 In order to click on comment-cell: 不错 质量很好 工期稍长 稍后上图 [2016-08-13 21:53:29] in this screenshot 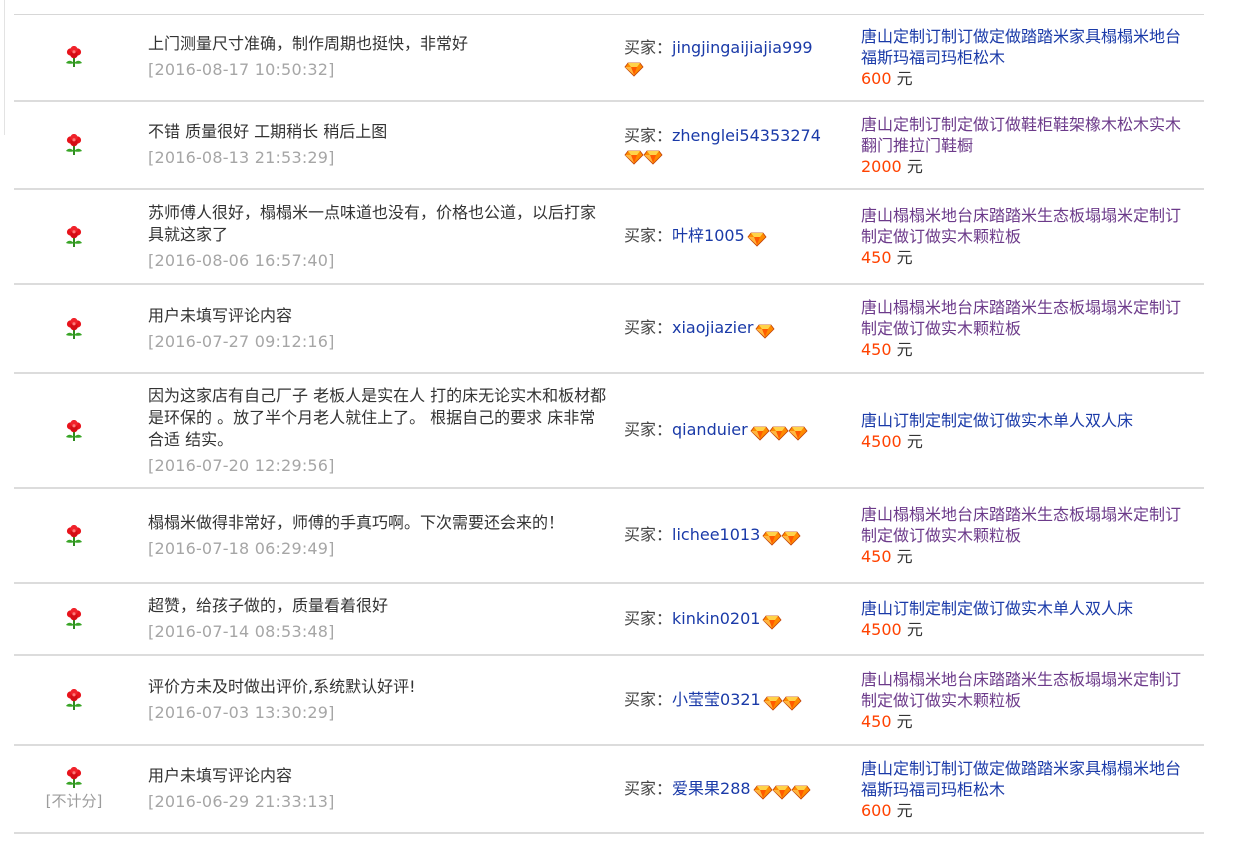, I will do `click(378, 145)`.